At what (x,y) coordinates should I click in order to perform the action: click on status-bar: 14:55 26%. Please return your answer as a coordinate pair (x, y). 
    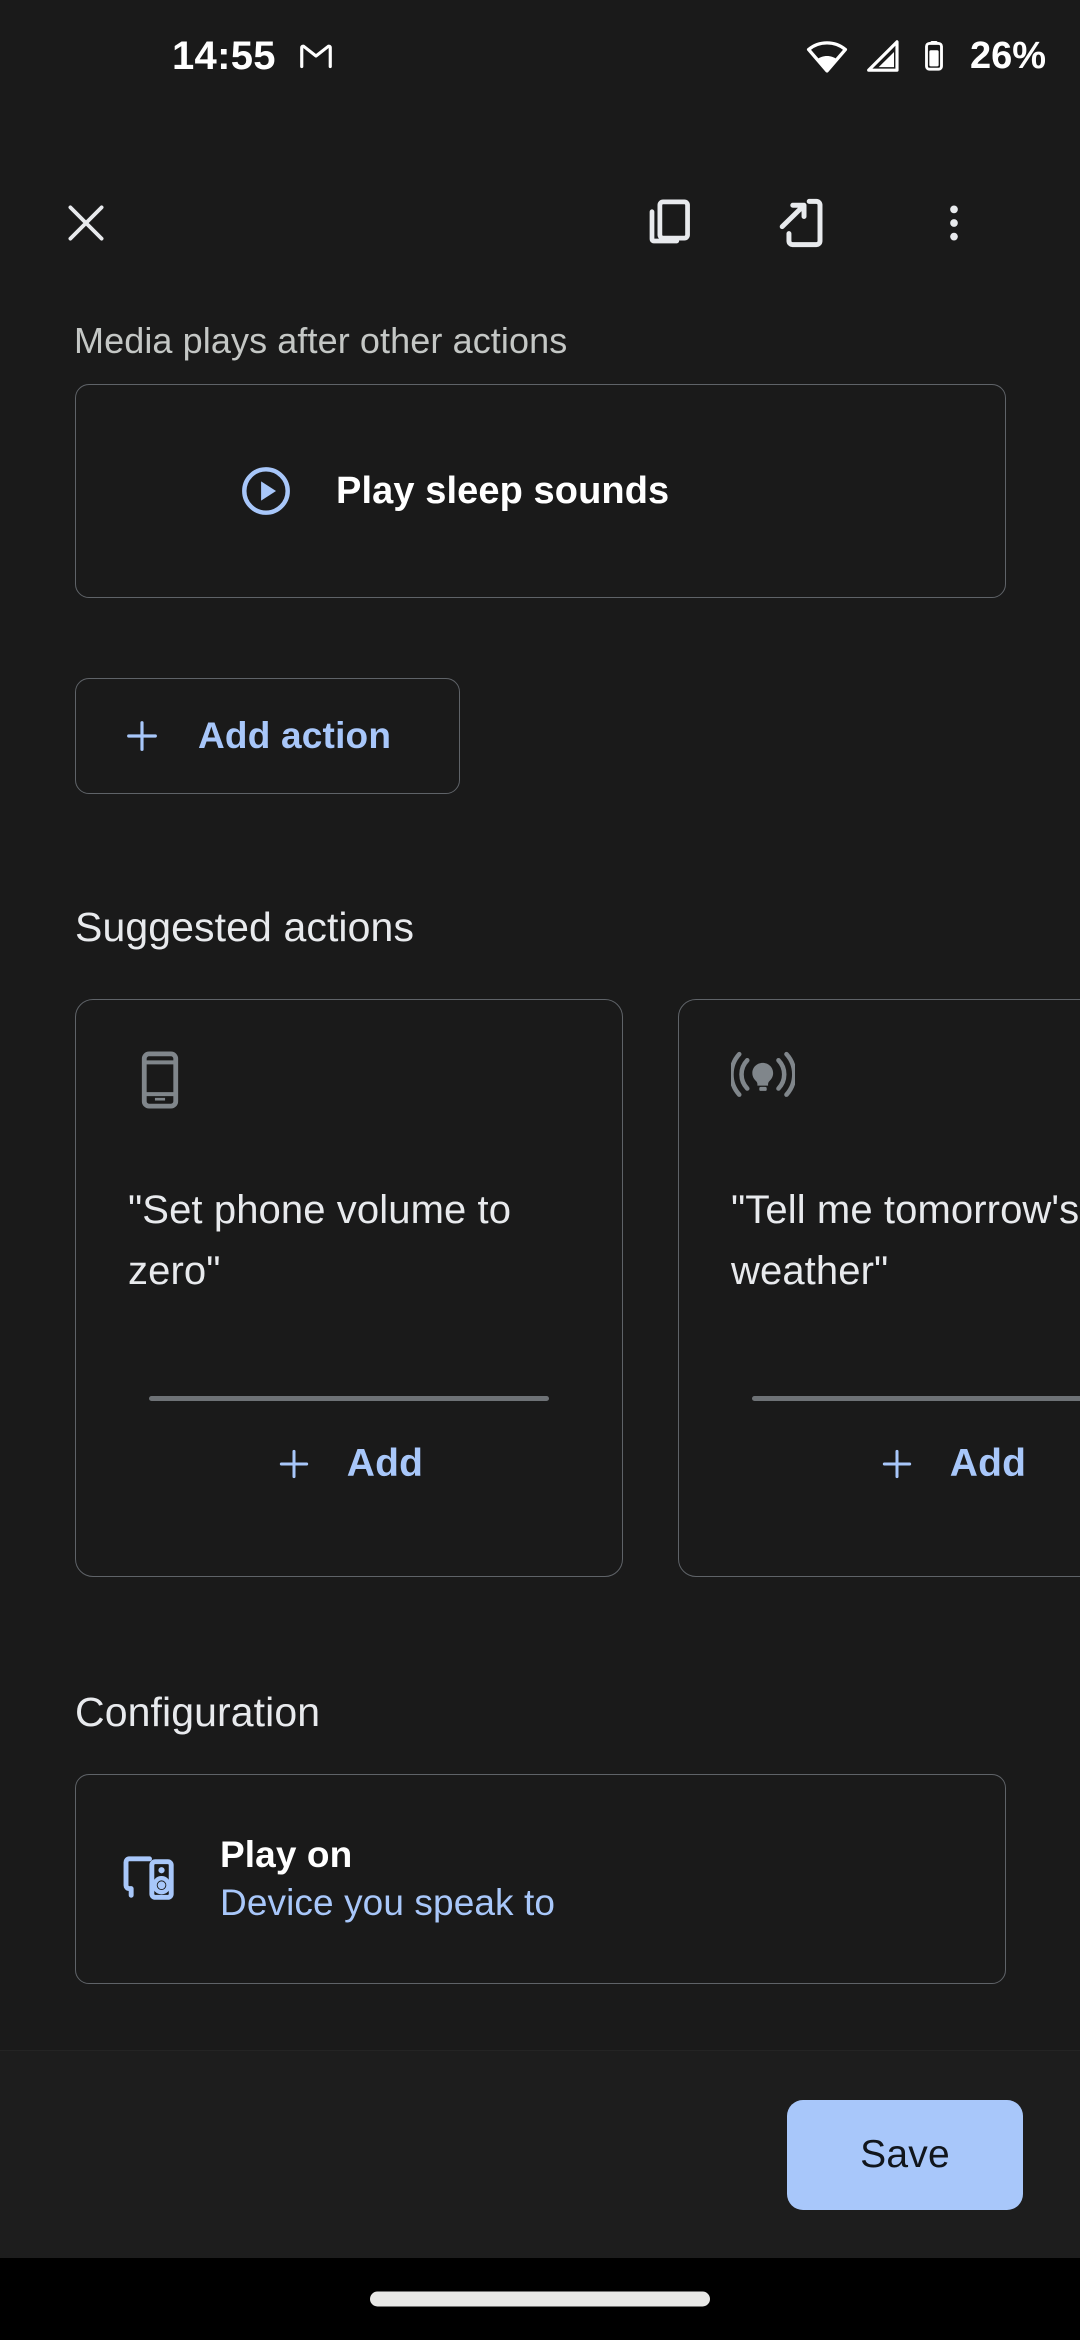
    Looking at the image, I should click on (540, 56).